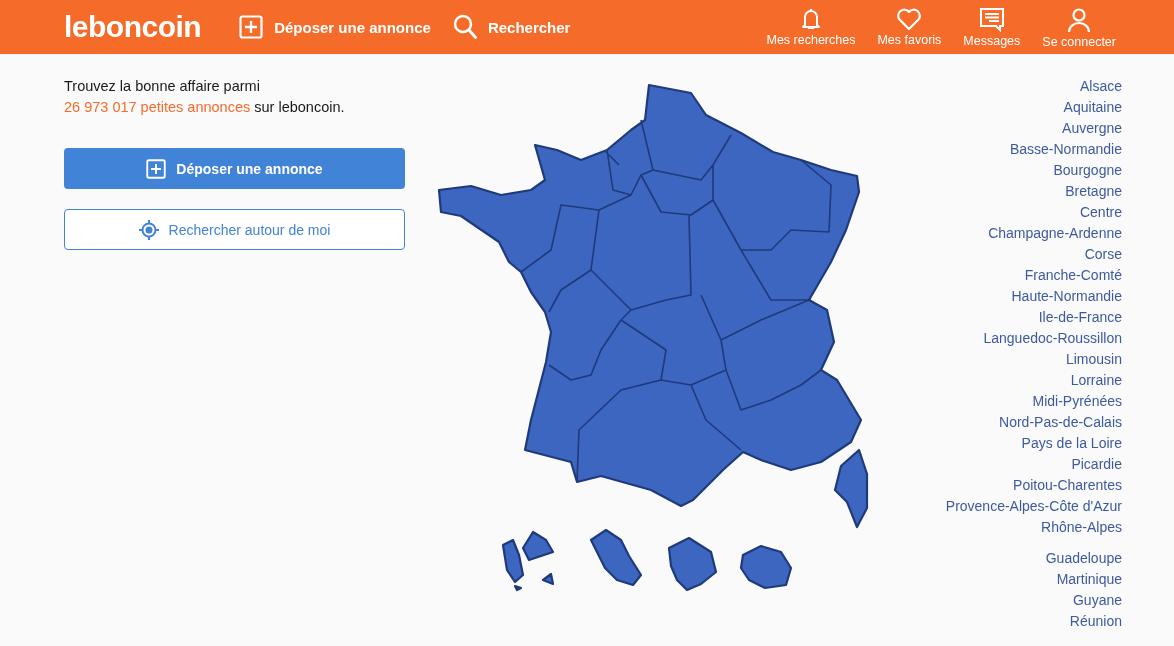  I want to click on message-icon, so click(991, 19).